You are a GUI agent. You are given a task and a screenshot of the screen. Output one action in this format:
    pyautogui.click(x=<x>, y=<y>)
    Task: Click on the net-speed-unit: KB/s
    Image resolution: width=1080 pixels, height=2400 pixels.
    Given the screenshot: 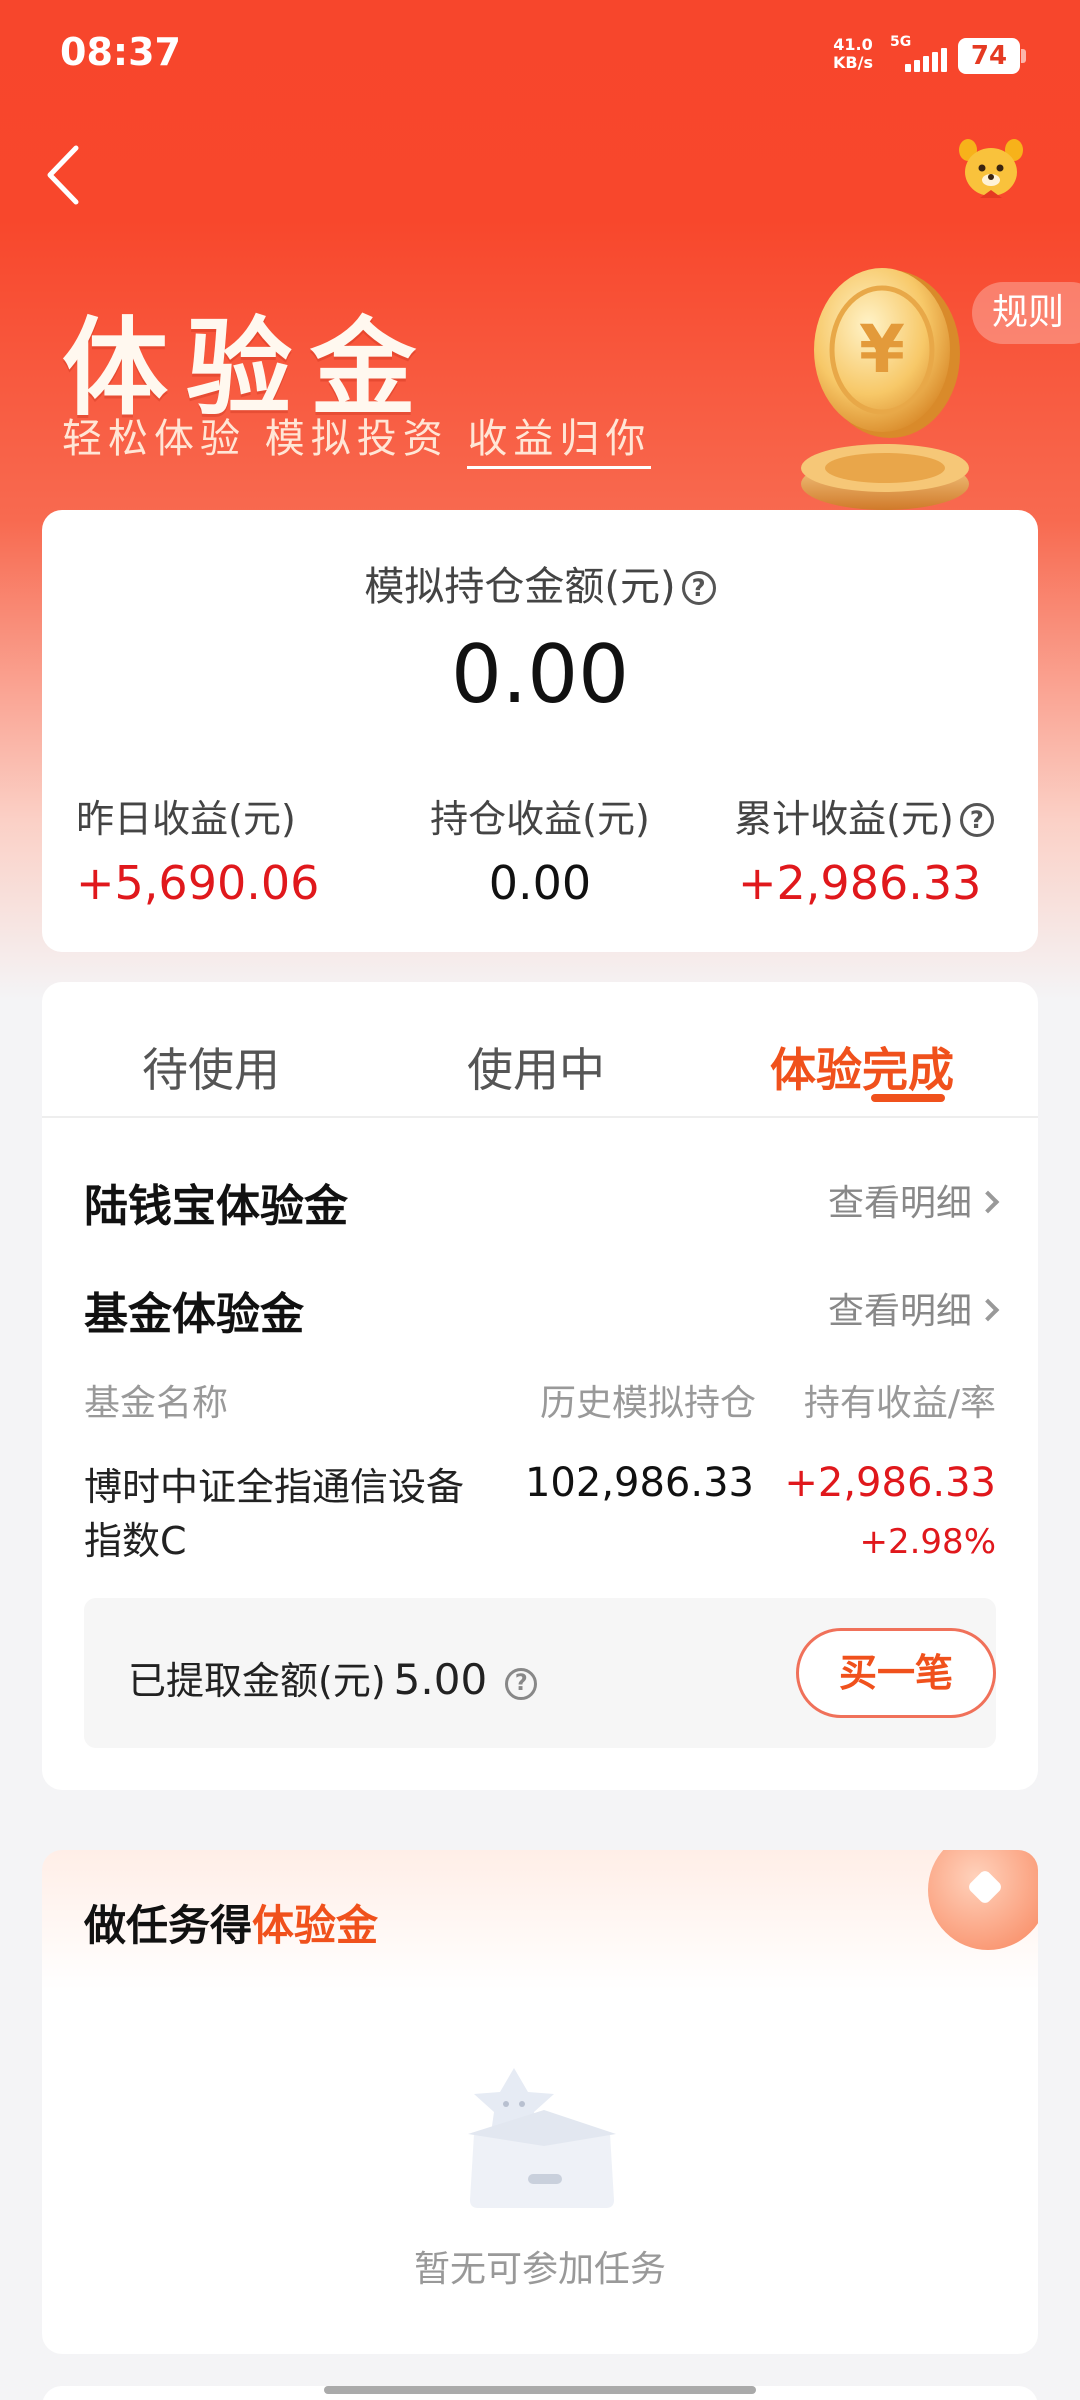 What is the action you would take?
    pyautogui.click(x=853, y=62)
    